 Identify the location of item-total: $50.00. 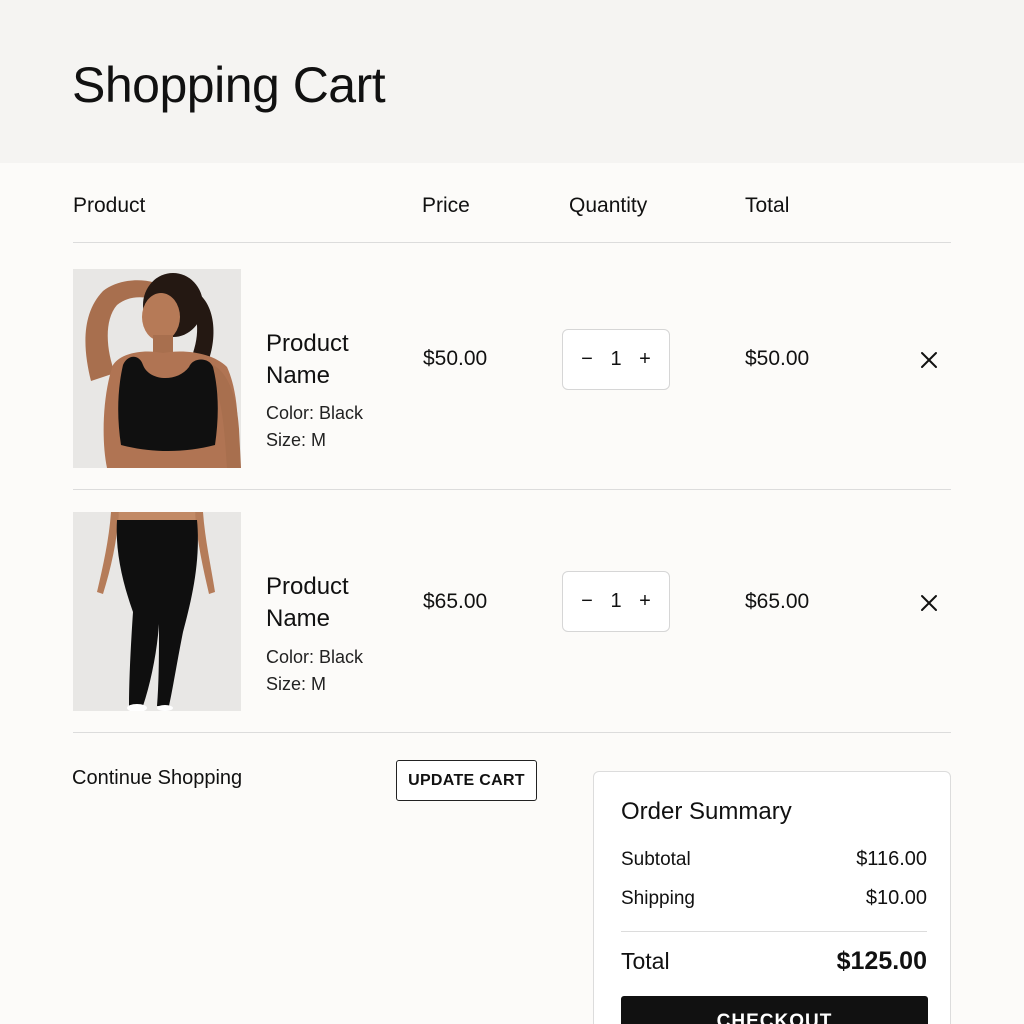
(777, 358).